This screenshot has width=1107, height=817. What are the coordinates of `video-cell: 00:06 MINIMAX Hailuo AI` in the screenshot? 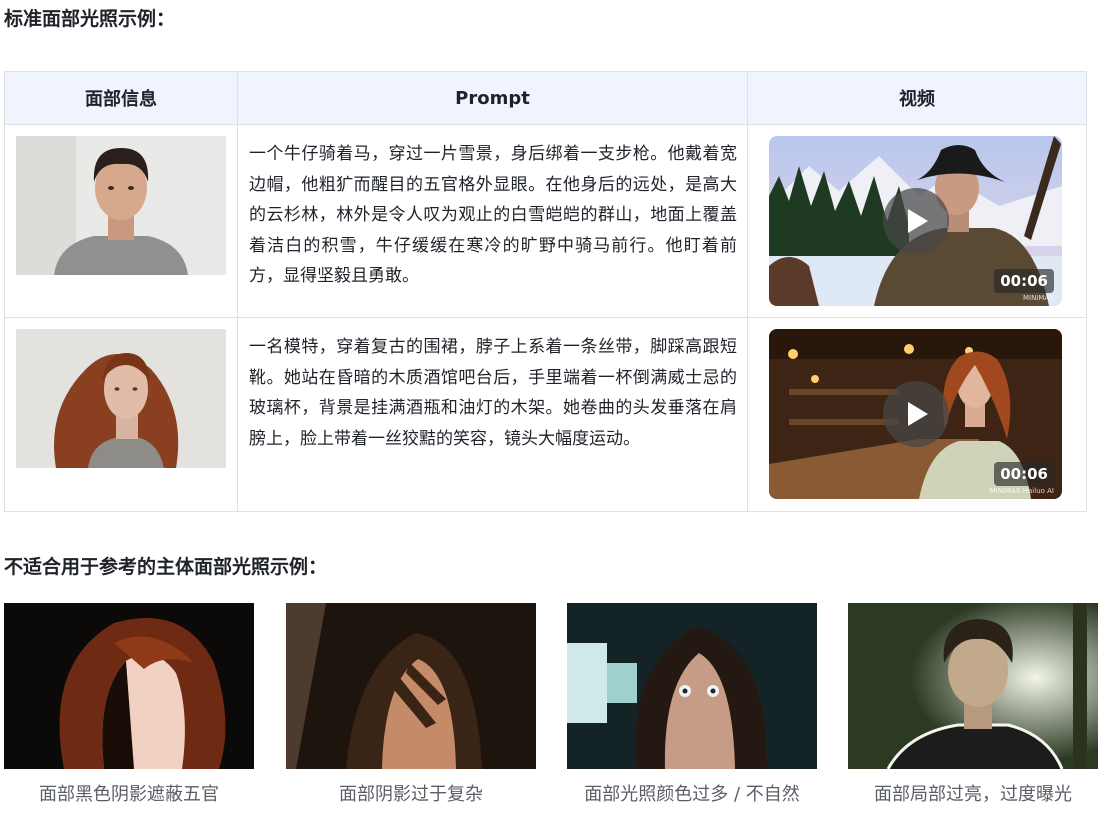 It's located at (917, 414).